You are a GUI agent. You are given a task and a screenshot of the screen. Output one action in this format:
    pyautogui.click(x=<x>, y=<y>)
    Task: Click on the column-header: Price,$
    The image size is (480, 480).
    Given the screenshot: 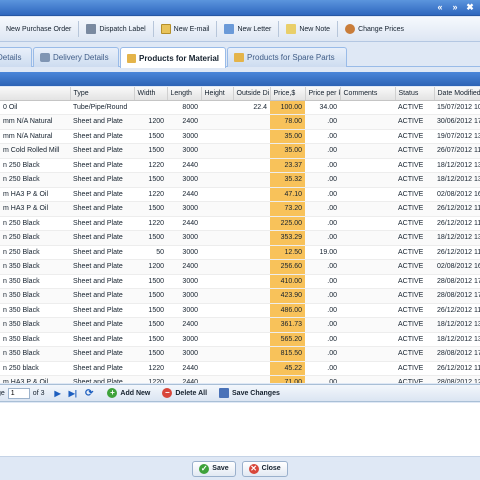 What is the action you would take?
    pyautogui.click(x=288, y=94)
    